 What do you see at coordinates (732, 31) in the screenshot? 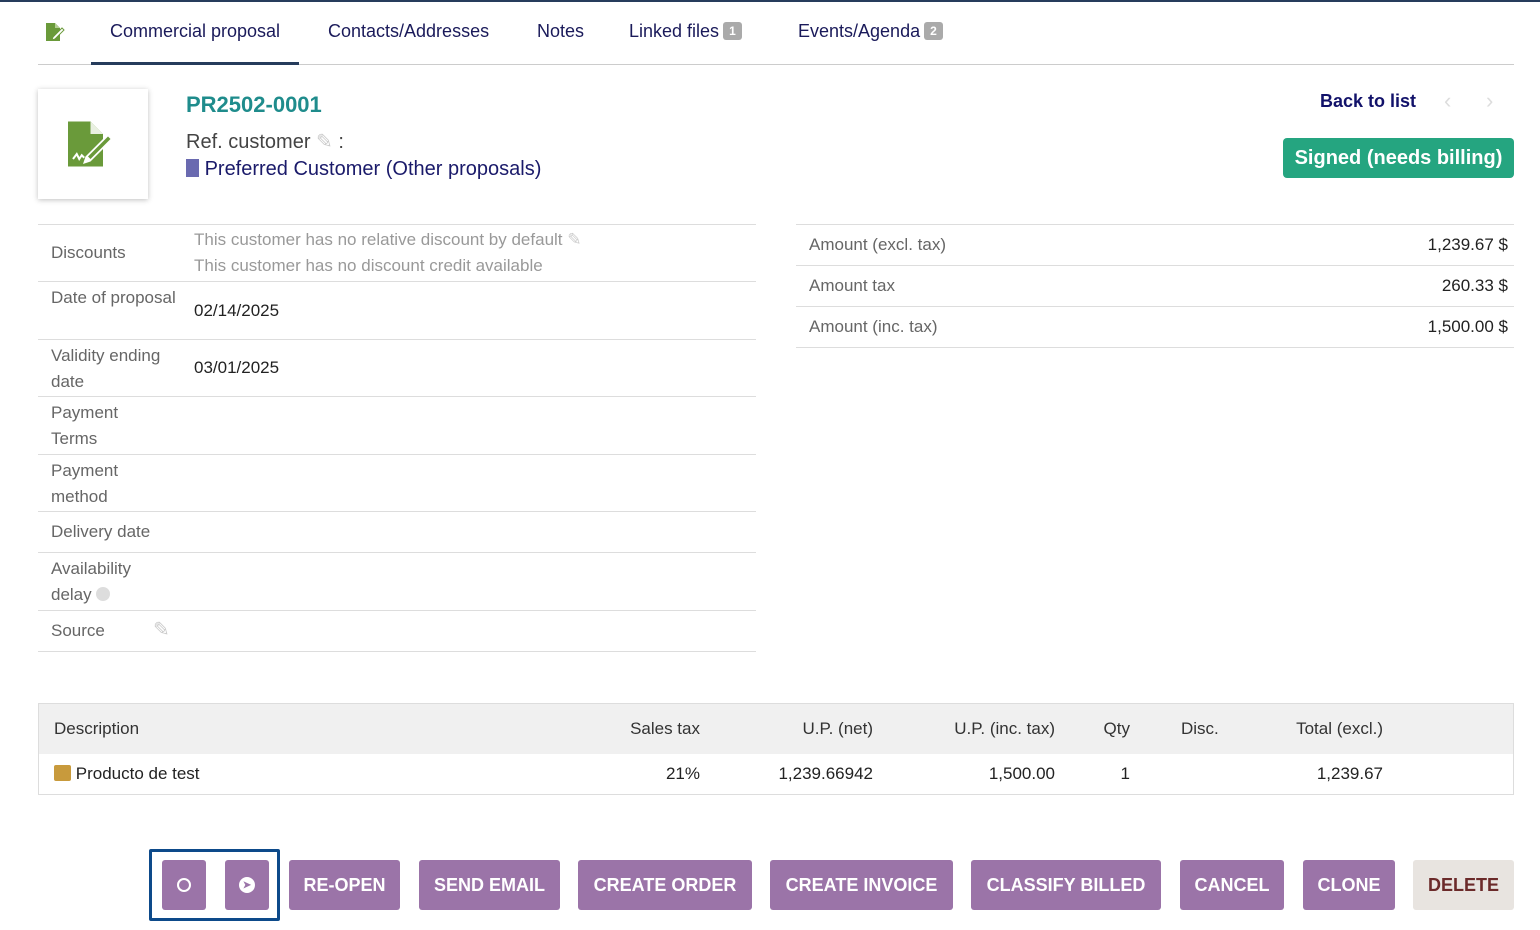
I see `count-badge: 1` at bounding box center [732, 31].